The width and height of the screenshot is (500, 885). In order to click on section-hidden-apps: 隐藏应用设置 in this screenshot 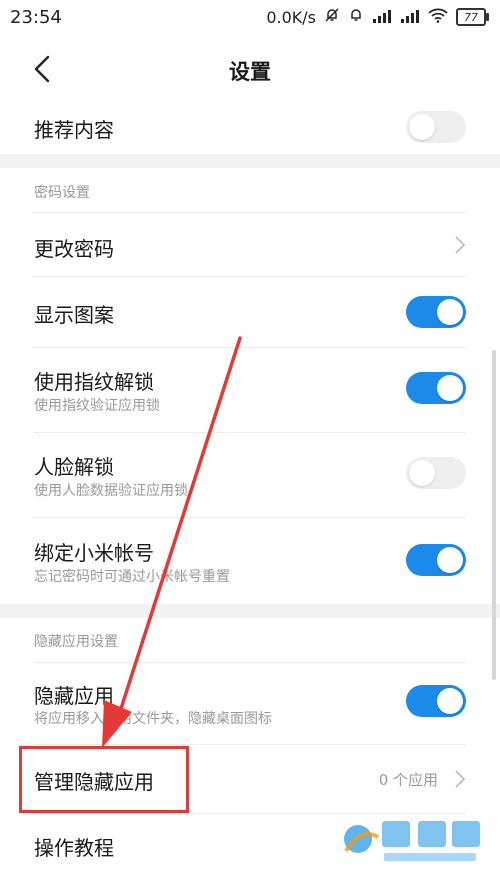, I will do `click(250, 640)`.